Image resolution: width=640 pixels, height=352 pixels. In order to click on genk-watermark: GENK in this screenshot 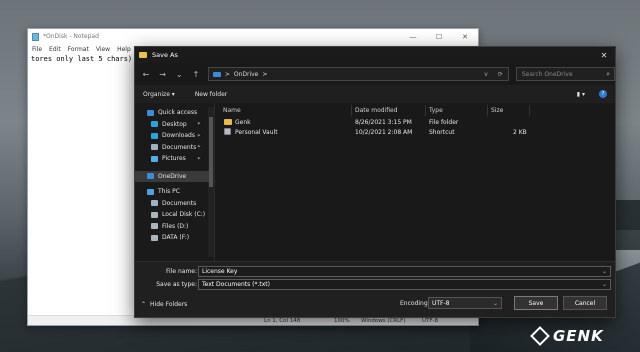, I will do `click(567, 336)`.